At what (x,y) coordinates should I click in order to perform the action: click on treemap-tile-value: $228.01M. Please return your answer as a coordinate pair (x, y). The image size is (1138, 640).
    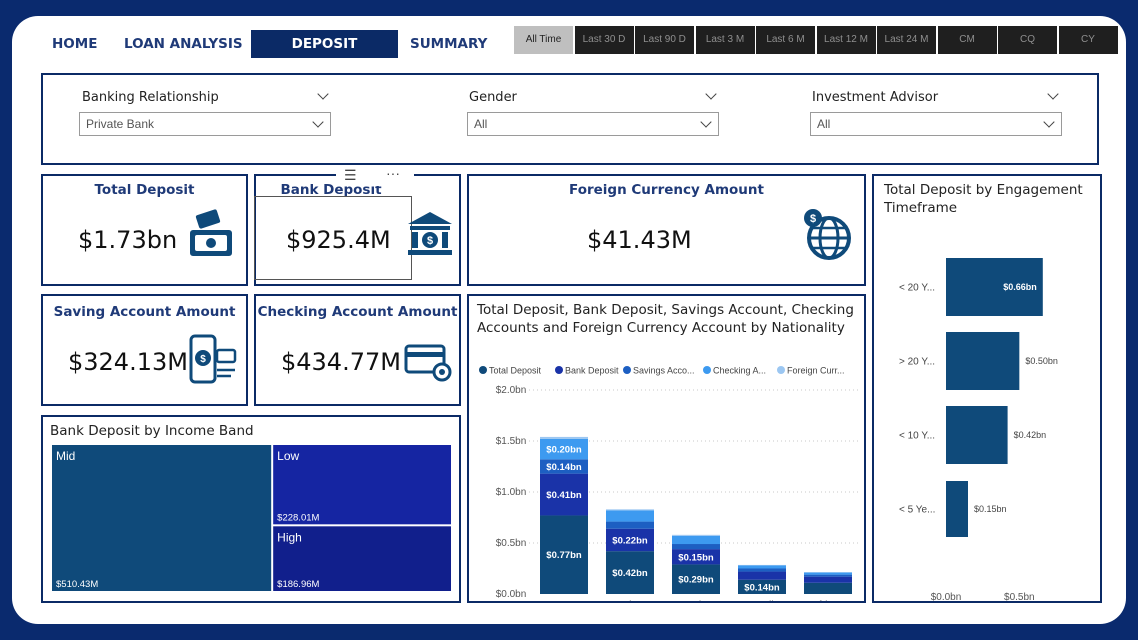
    Looking at the image, I should click on (298, 517).